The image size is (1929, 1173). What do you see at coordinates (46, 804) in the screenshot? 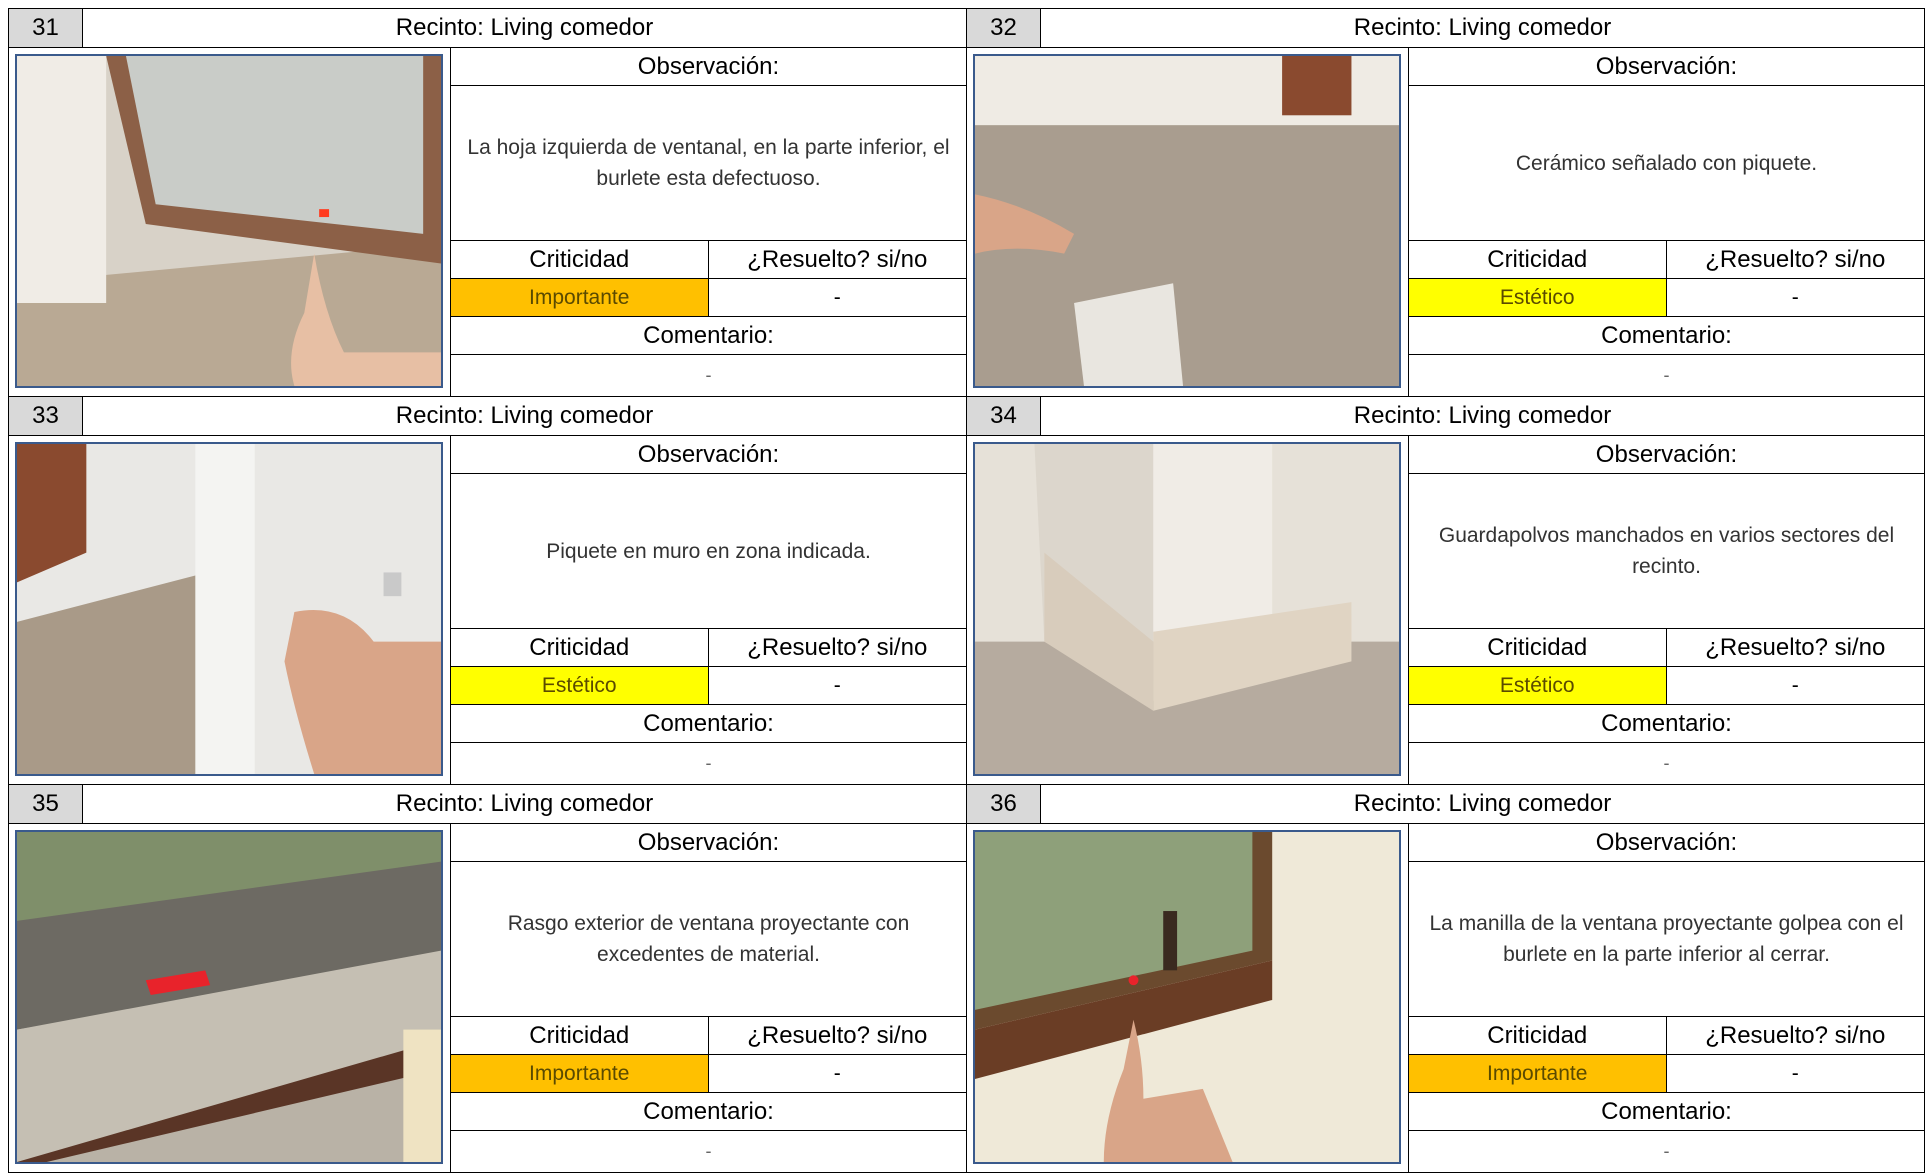
I see `item-number: 35` at bounding box center [46, 804].